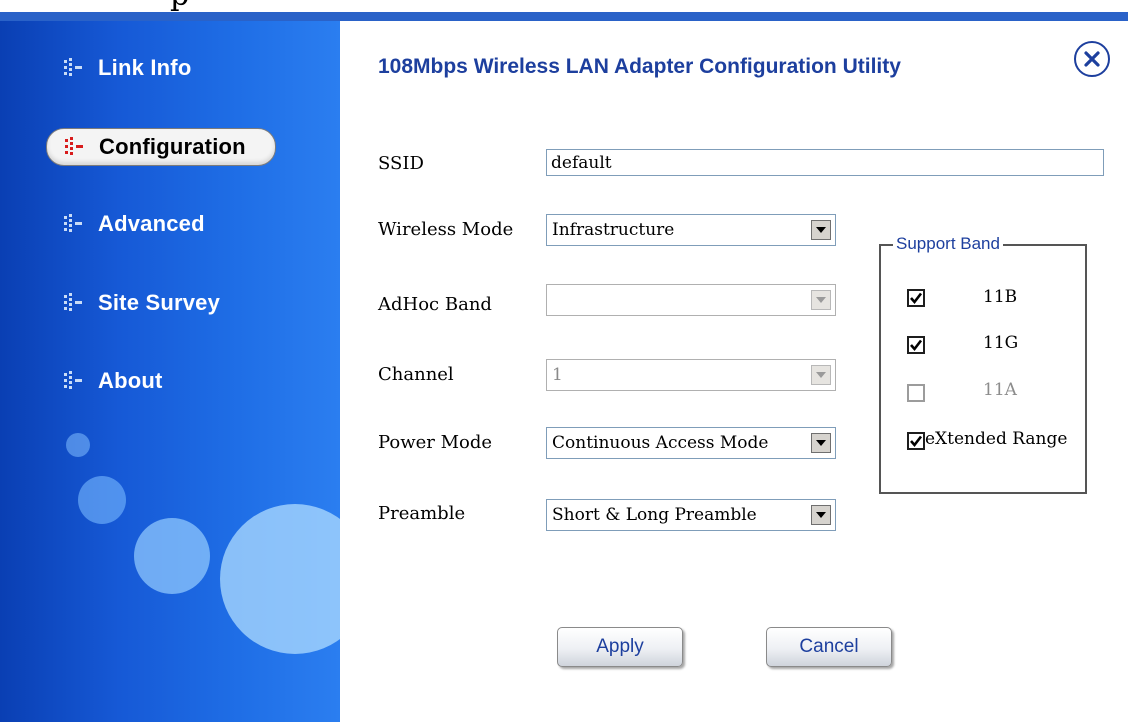  I want to click on sidebar-item-site-survey: Site Survey, so click(133, 303).